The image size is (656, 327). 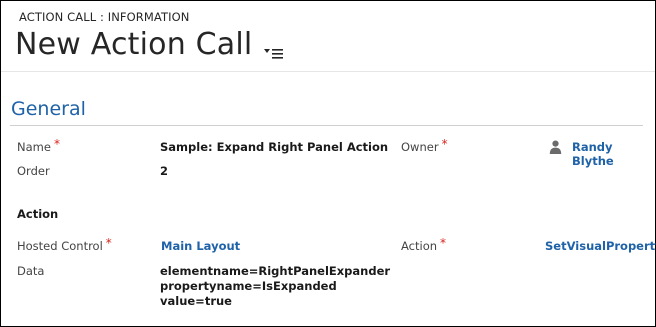 What do you see at coordinates (38, 214) in the screenshot?
I see `action-subheading: Action` at bounding box center [38, 214].